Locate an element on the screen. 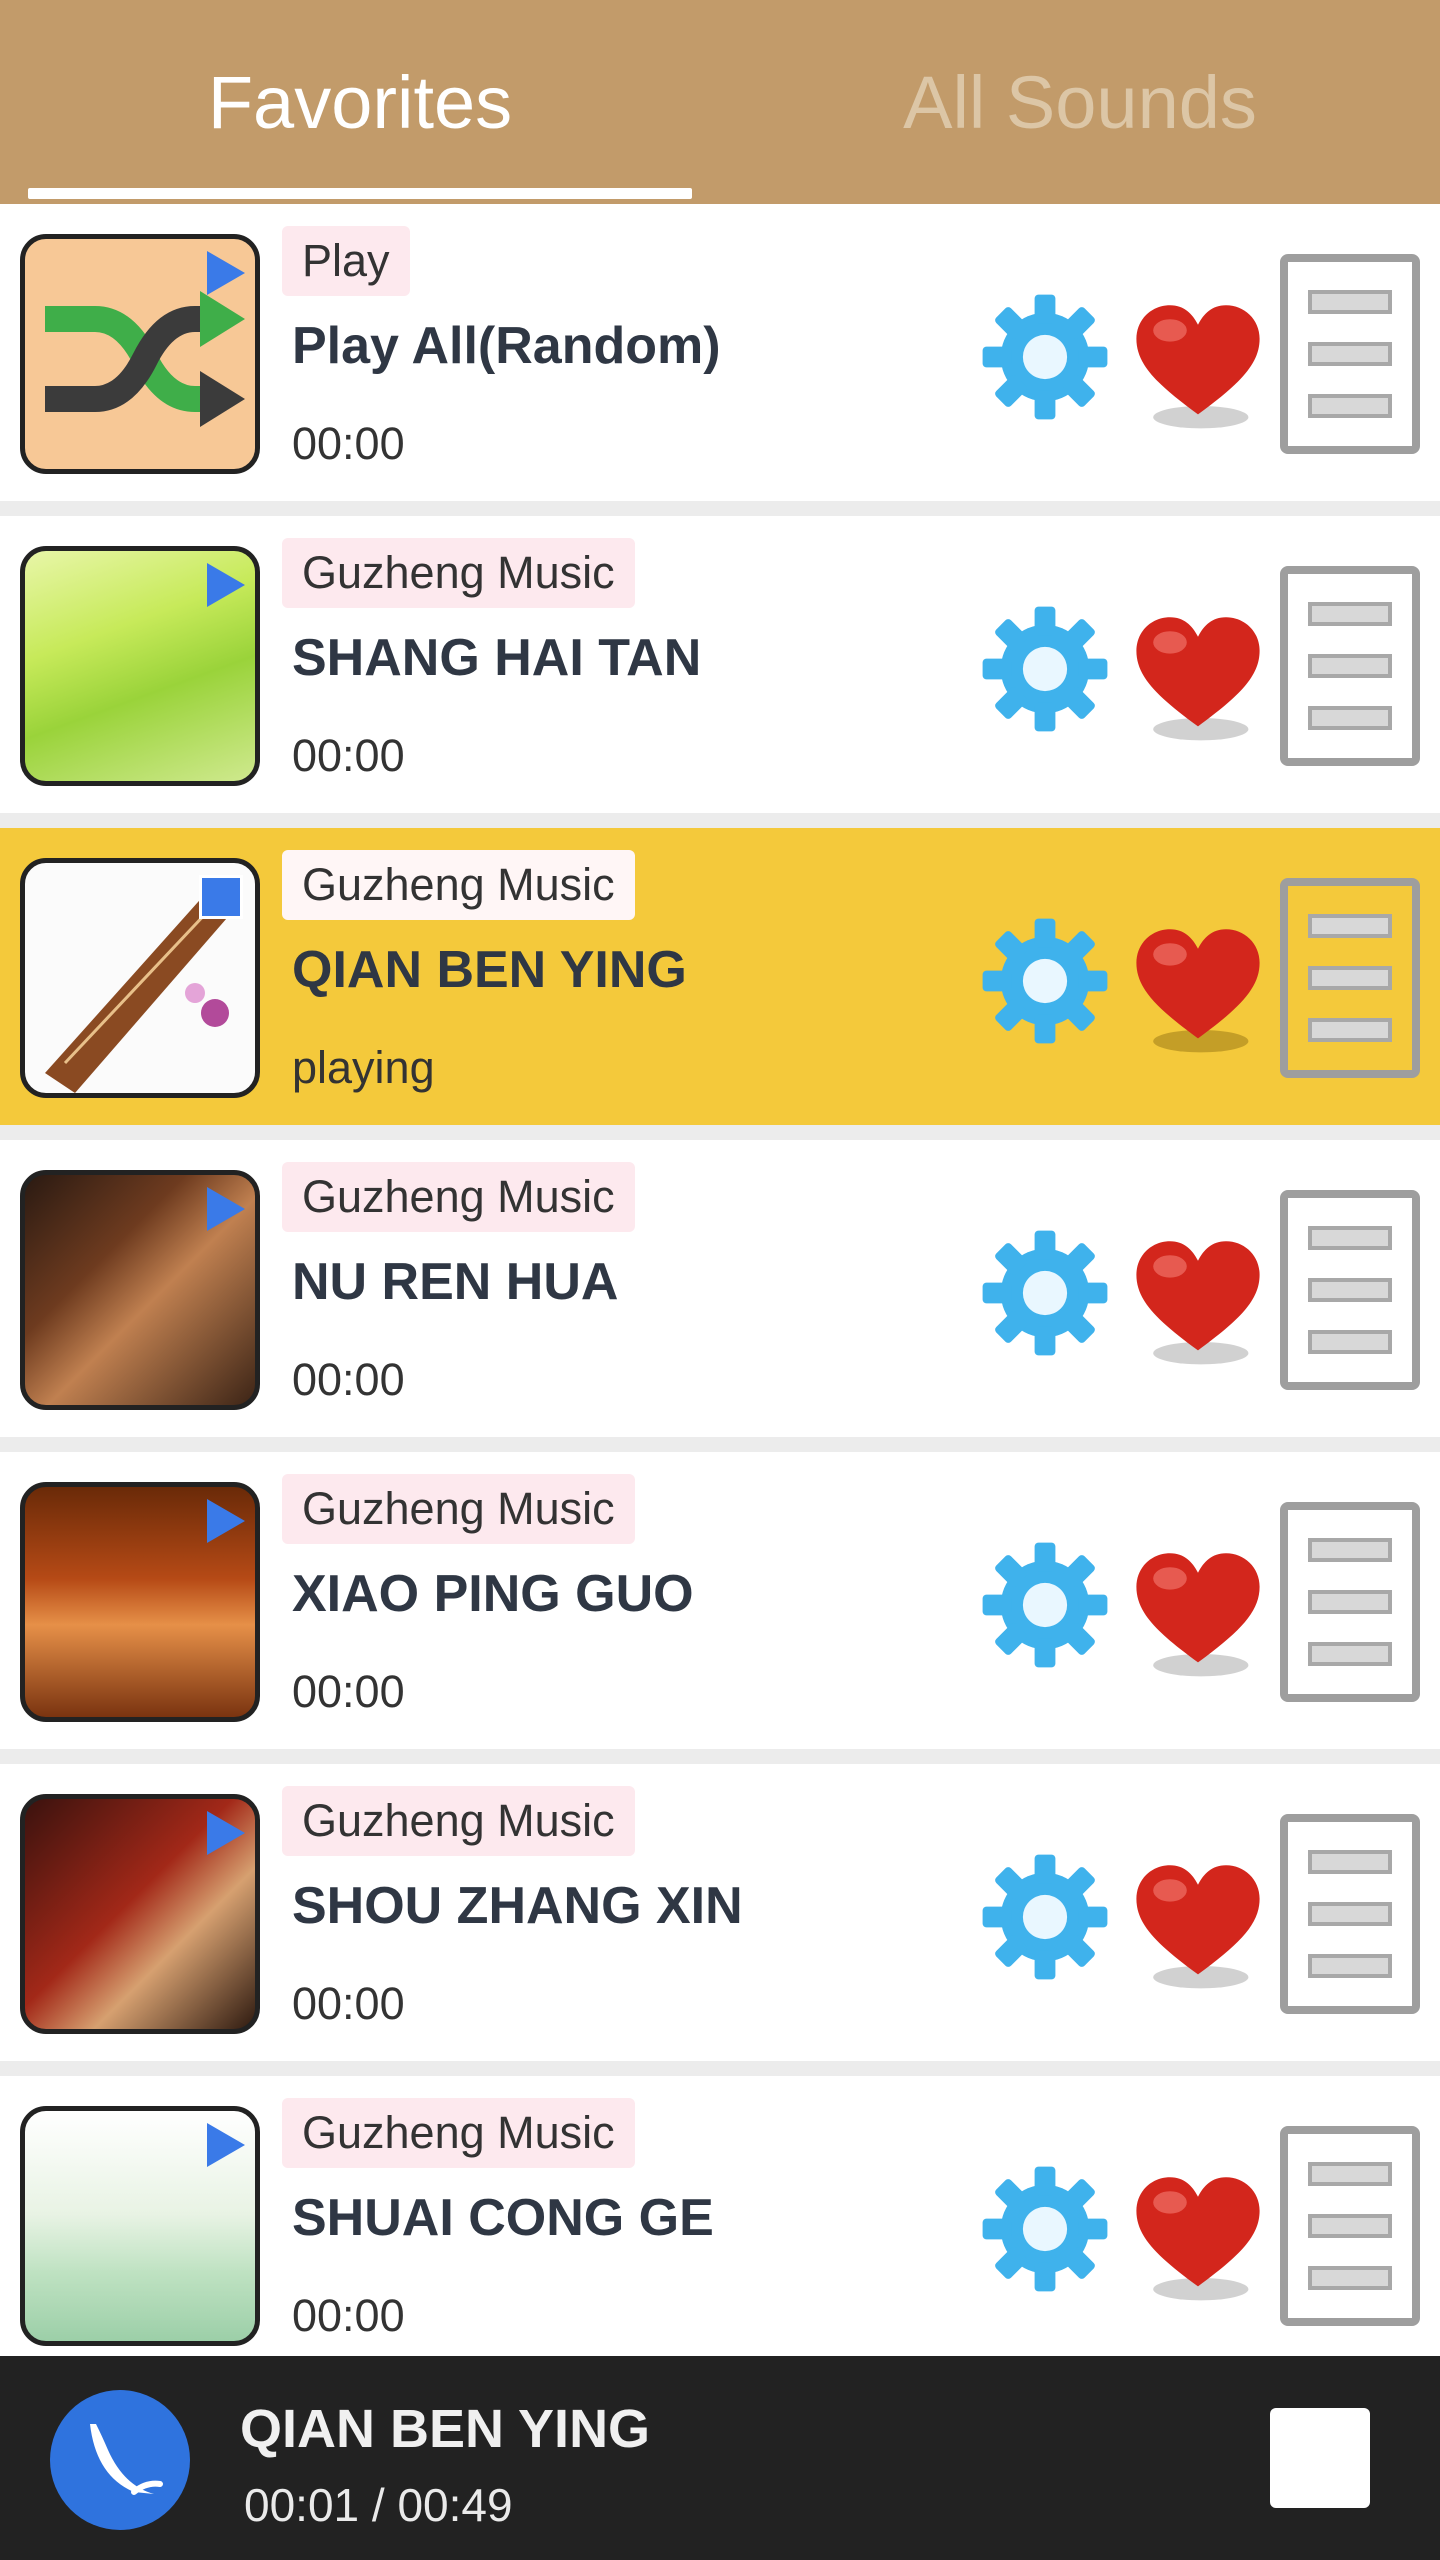  player-elapsed-duration: 00:01 / 00:49 is located at coordinates (378, 2505).